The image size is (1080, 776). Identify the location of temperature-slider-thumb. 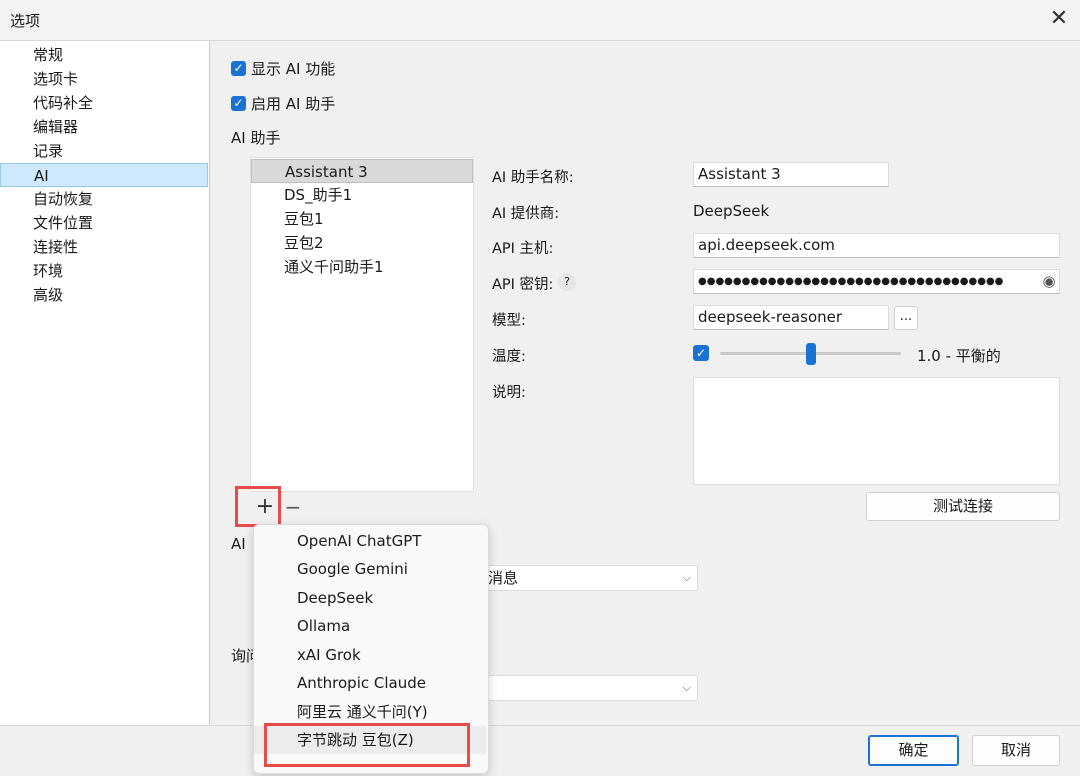
(810, 354).